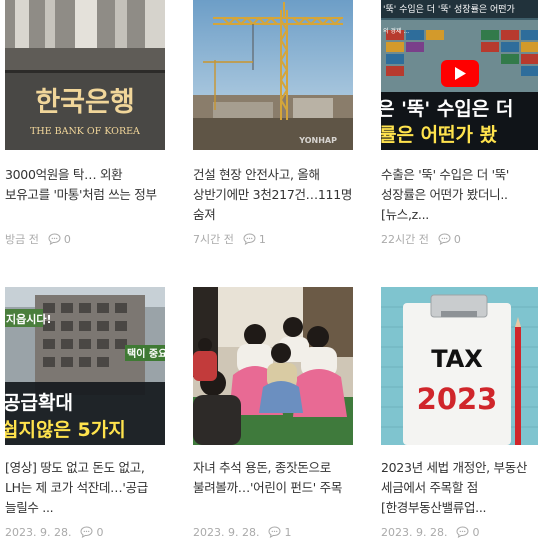 The width and height of the screenshot is (538, 548). I want to click on thumb-headline-line1: 은 '뚝' 수입은 더, so click(447, 109).